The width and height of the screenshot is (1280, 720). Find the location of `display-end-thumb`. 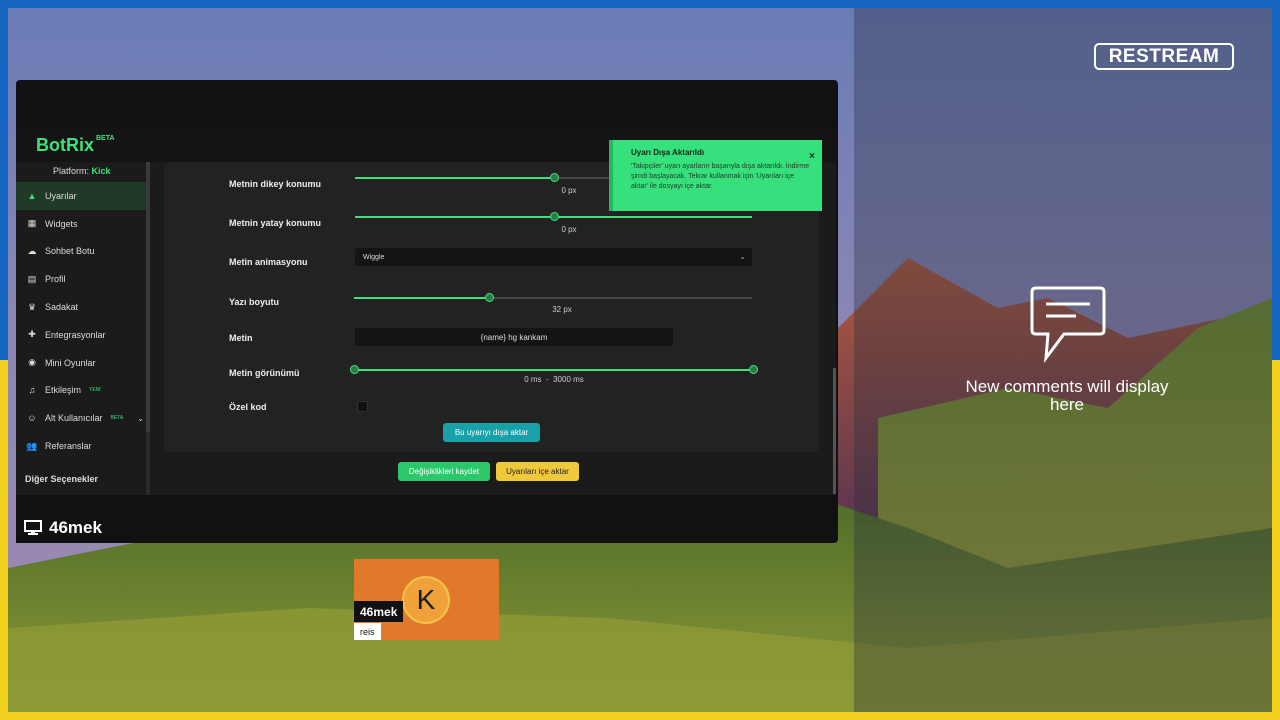

display-end-thumb is located at coordinates (753, 369).